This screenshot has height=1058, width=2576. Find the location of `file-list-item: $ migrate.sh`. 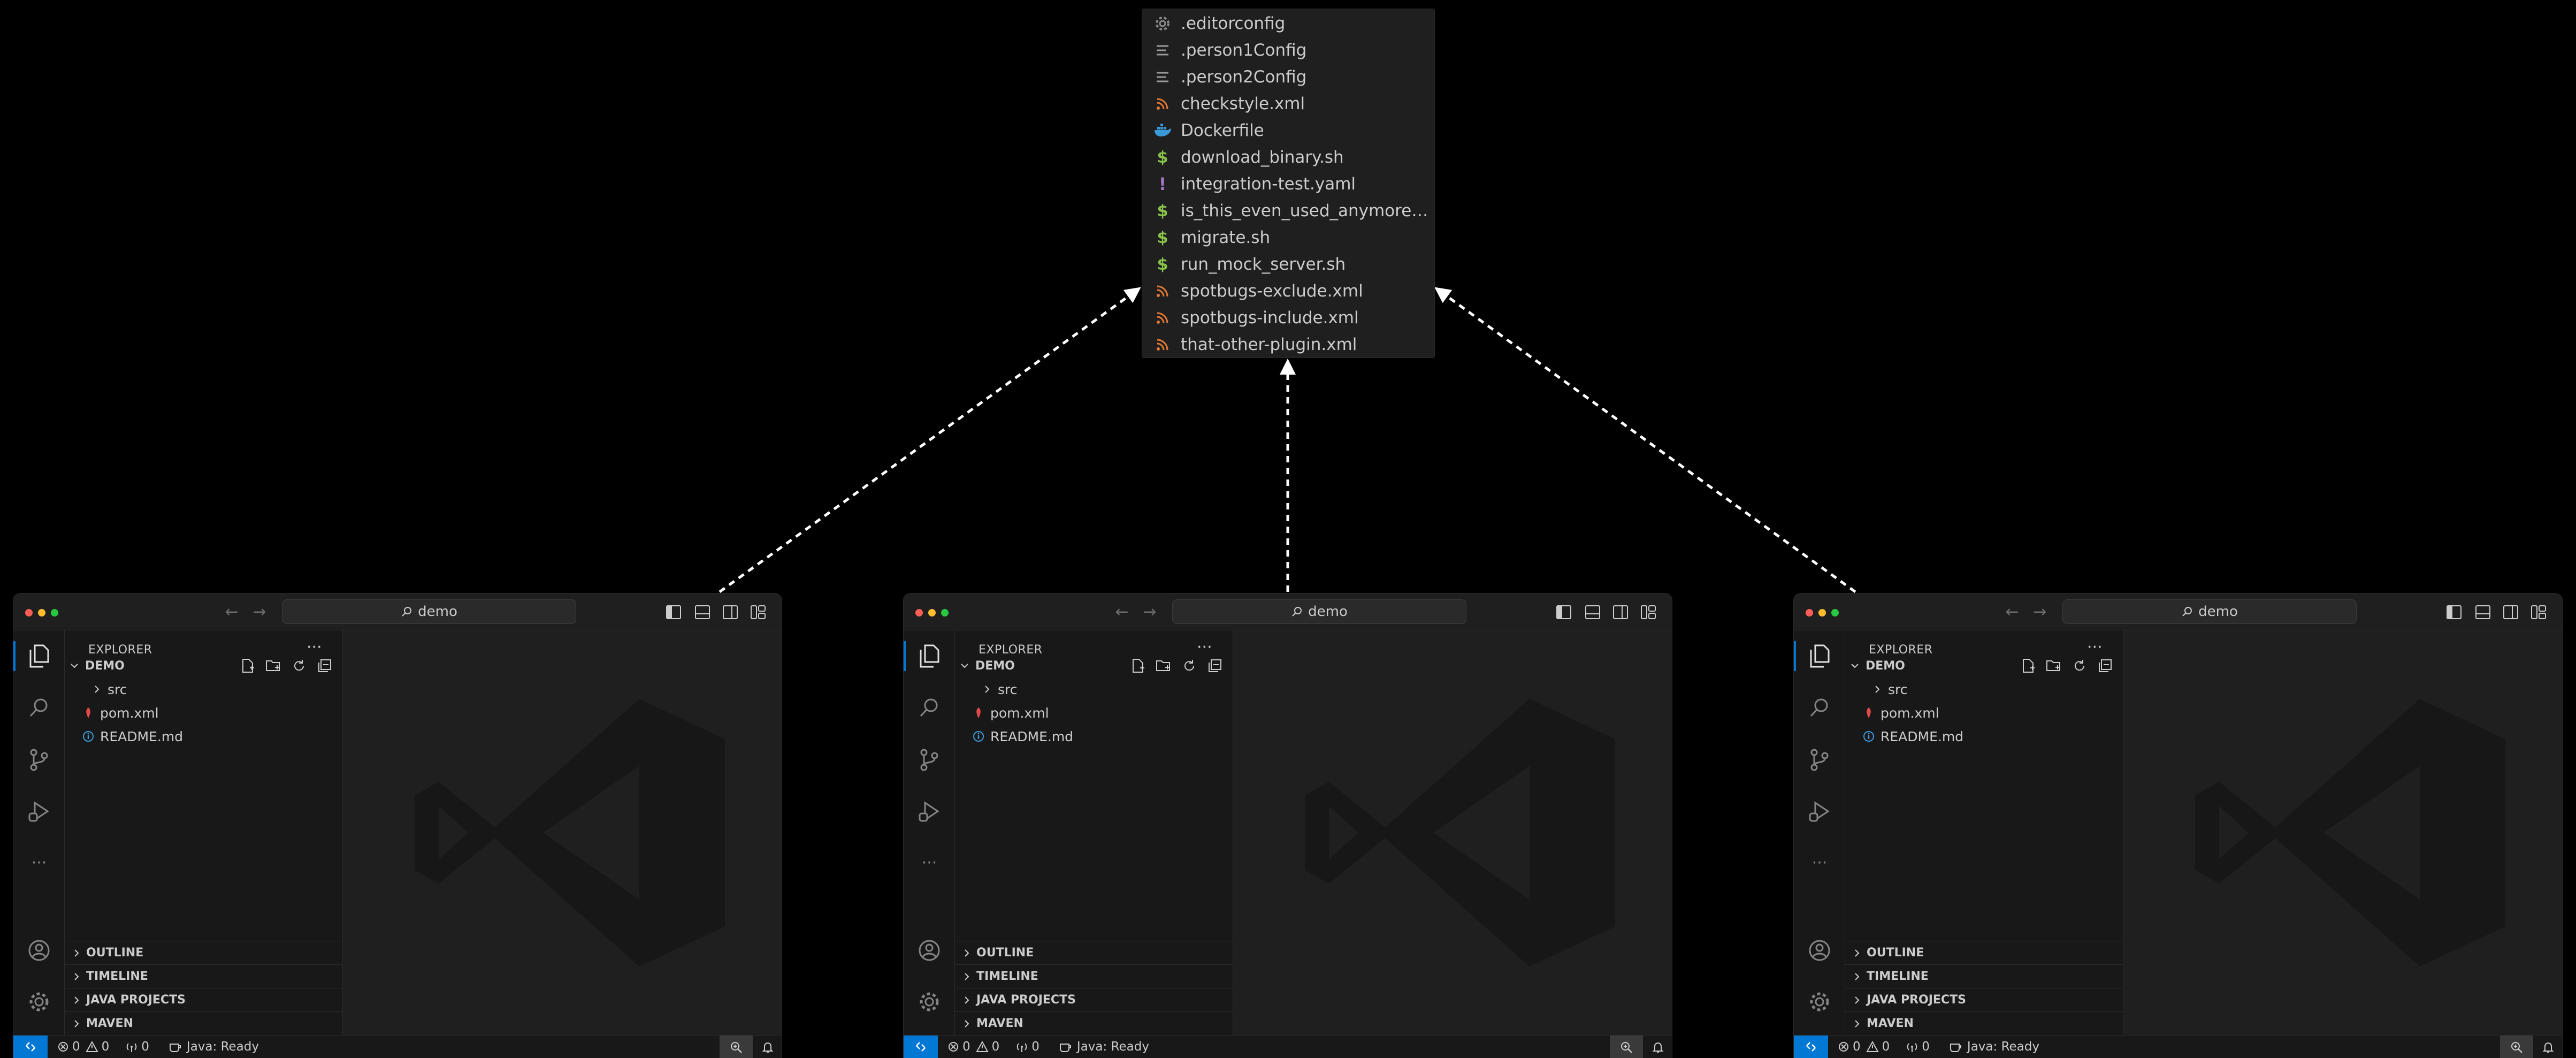

file-list-item: $ migrate.sh is located at coordinates (1288, 238).